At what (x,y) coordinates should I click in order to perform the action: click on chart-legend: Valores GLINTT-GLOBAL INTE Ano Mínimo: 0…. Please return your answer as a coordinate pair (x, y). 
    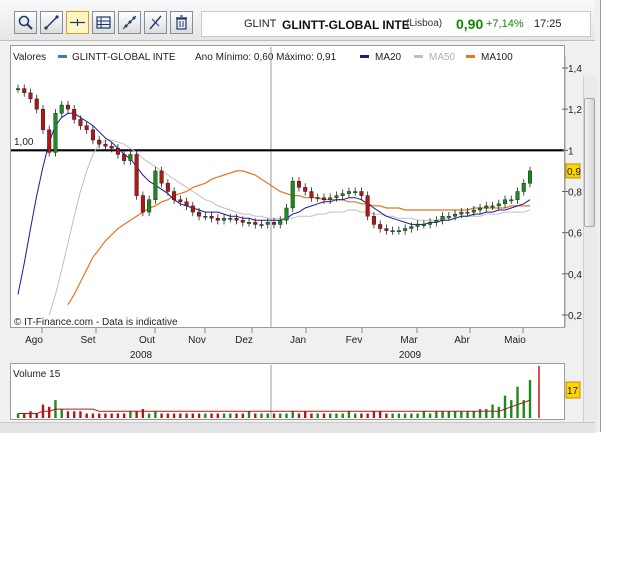
    Looking at the image, I should click on (263, 57).